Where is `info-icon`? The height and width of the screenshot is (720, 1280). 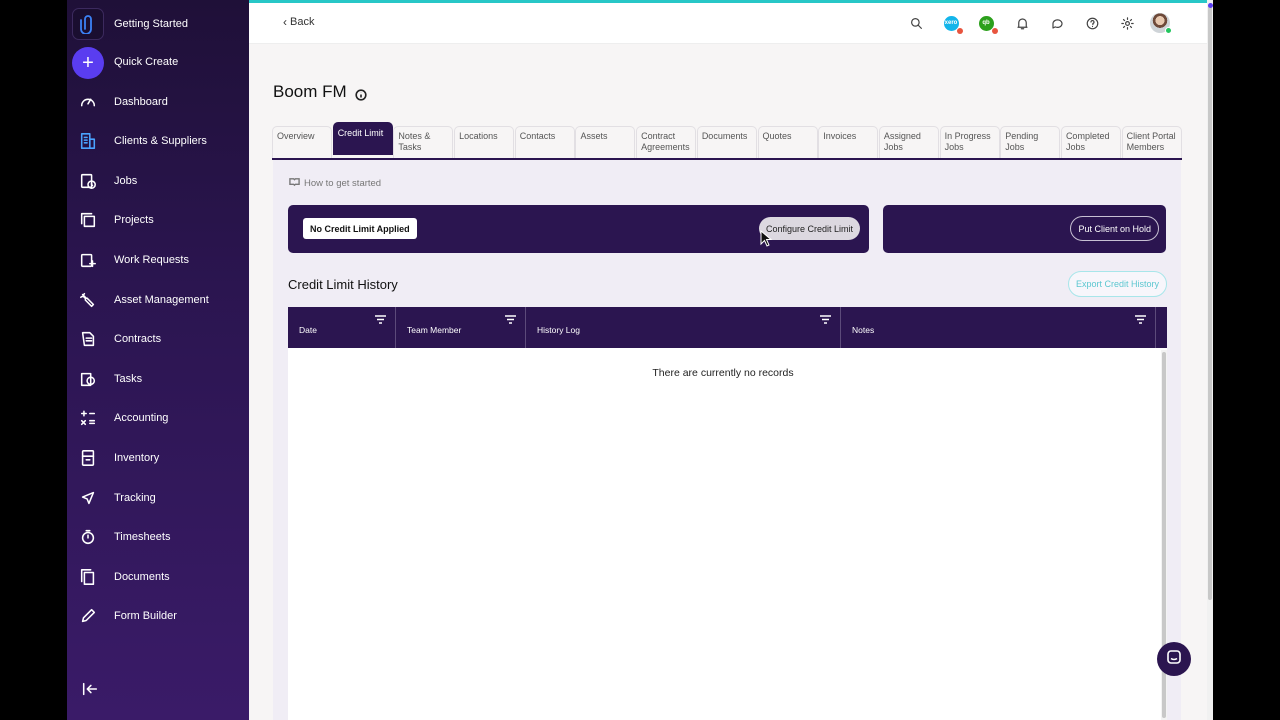 info-icon is located at coordinates (361, 93).